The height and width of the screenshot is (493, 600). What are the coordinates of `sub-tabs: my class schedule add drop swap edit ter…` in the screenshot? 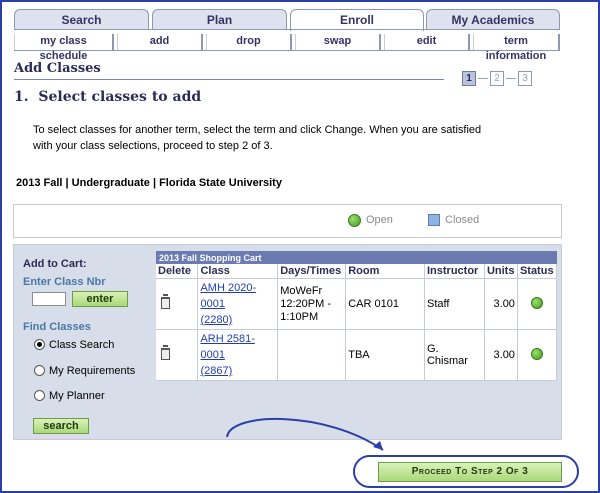 It's located at (287, 48).